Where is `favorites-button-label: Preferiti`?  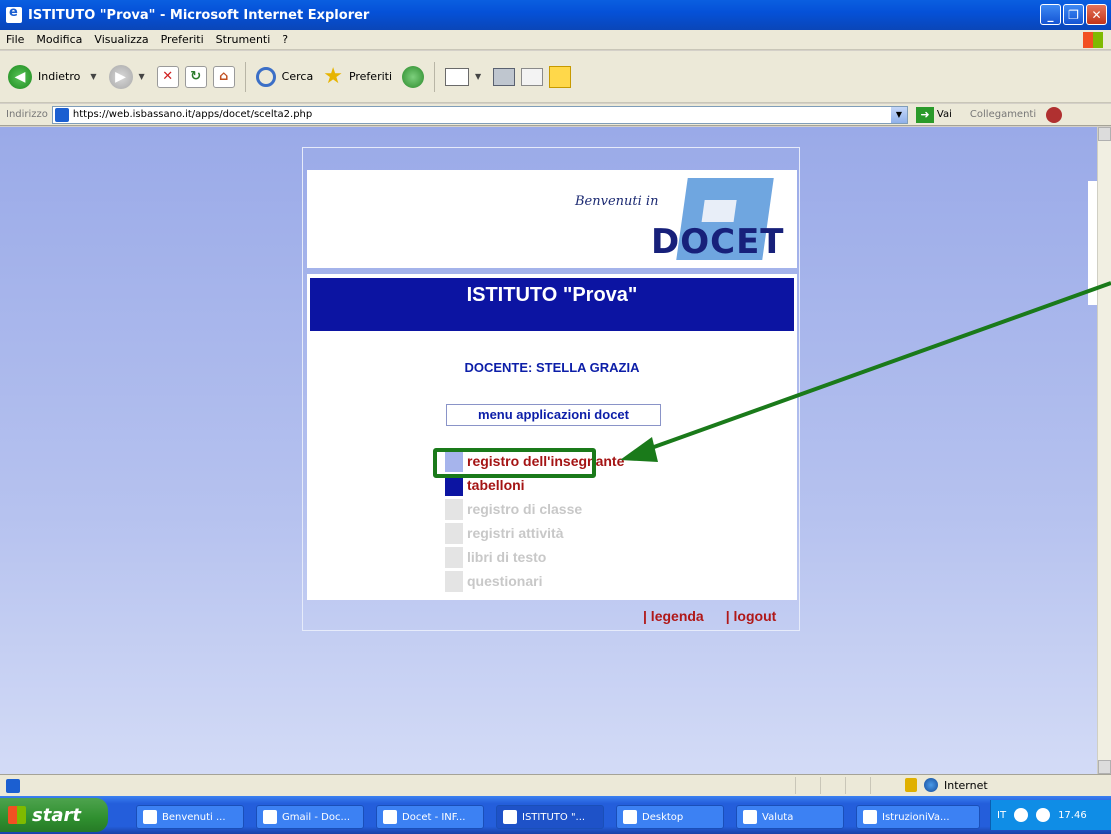
favorites-button-label: Preferiti is located at coordinates (370, 76).